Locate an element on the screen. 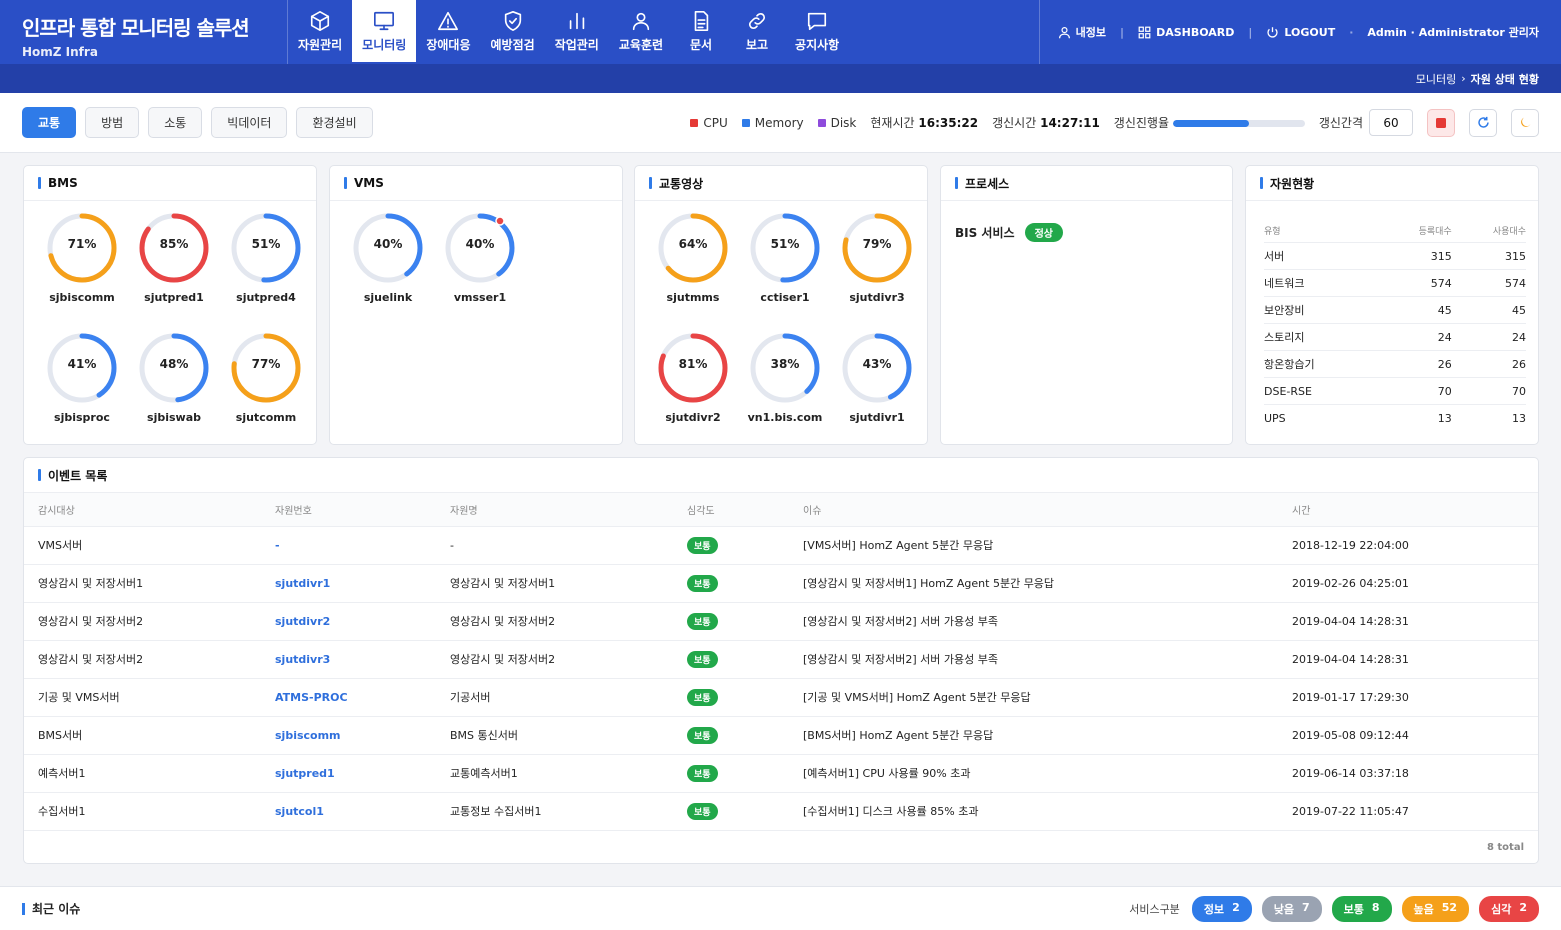 The height and width of the screenshot is (930, 1561). event-issue: [수집서버1] 디스크 사용률 85% 초과 is located at coordinates (1033, 811).